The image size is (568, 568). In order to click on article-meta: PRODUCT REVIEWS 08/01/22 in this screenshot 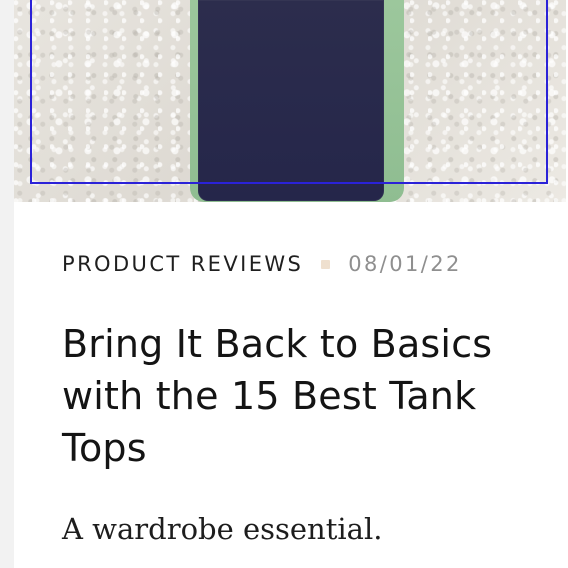, I will do `click(262, 264)`.